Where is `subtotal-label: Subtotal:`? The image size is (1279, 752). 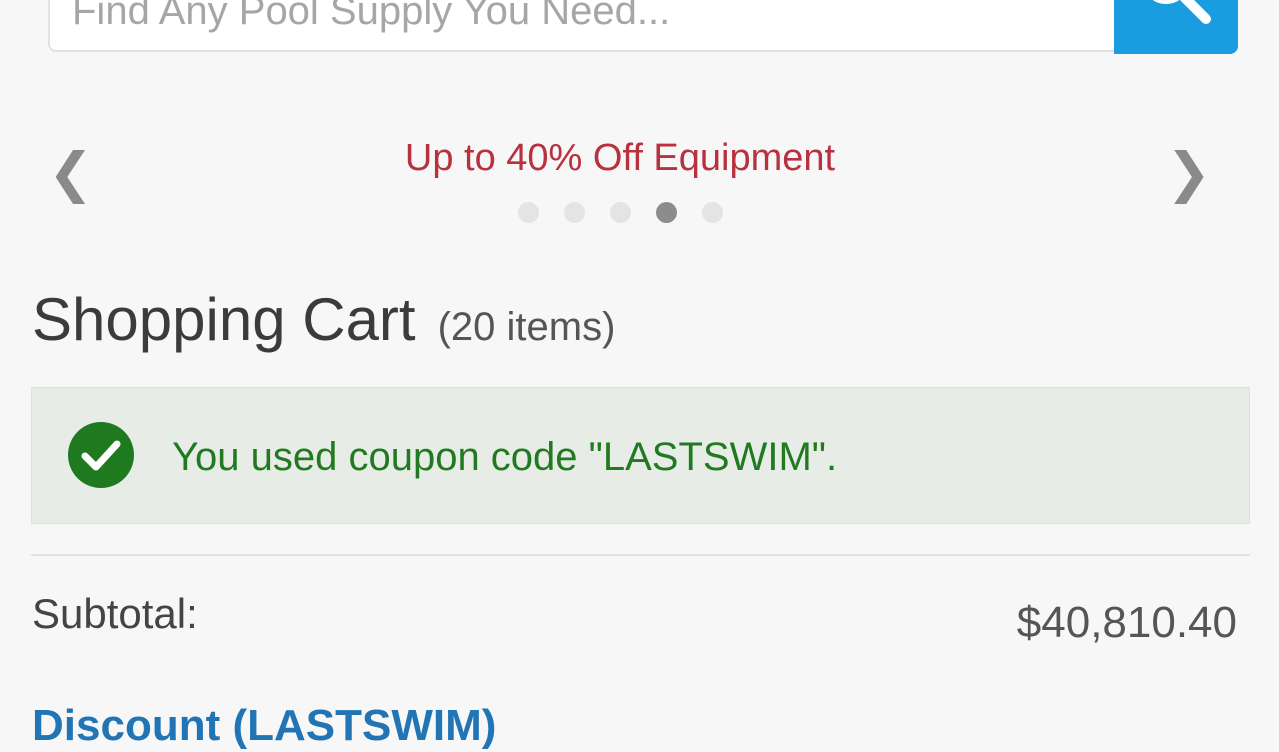
subtotal-label: Subtotal: is located at coordinates (115, 613).